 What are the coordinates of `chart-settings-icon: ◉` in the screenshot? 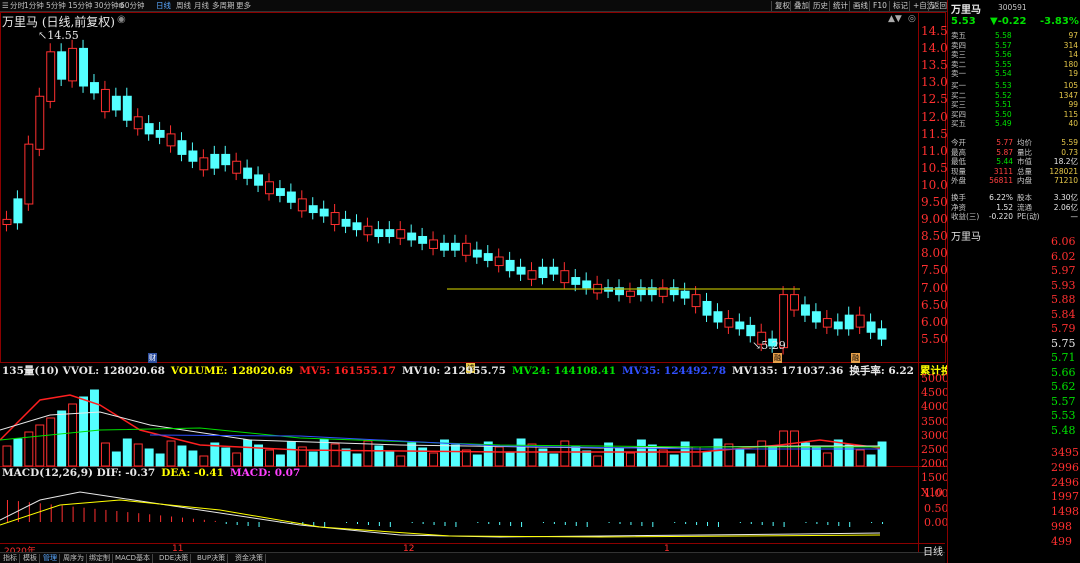 It's located at (121, 19).